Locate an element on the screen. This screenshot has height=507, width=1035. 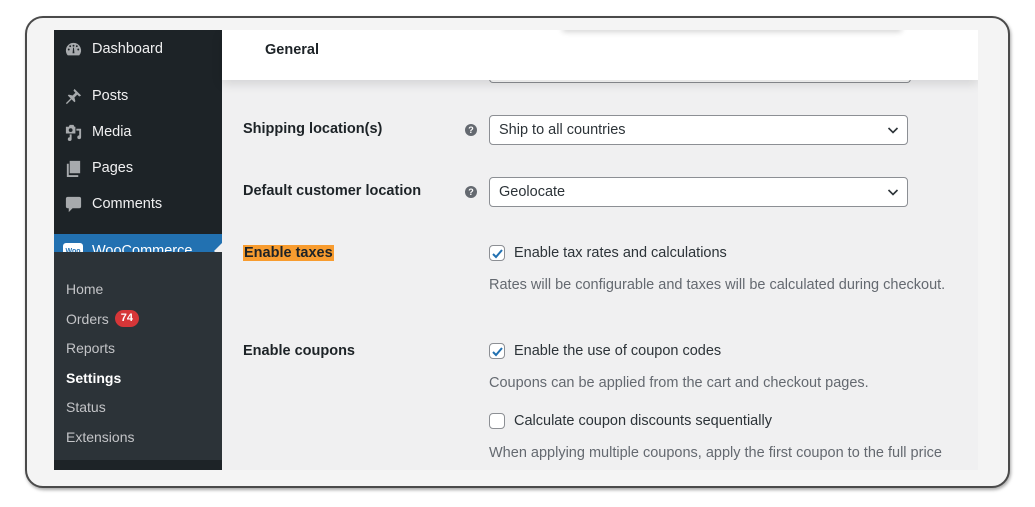
submenu-item-settings: Settings is located at coordinates (93, 378).